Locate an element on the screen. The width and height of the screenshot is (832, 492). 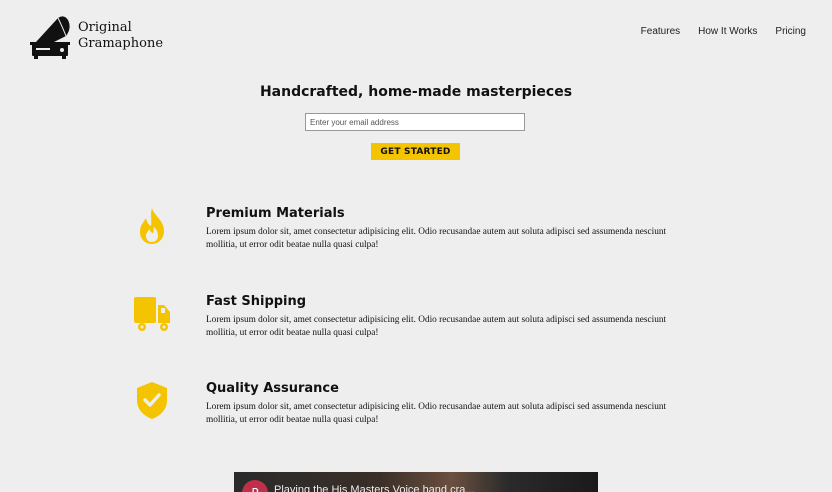
feature-title: Premium Materials is located at coordinates (275, 213).